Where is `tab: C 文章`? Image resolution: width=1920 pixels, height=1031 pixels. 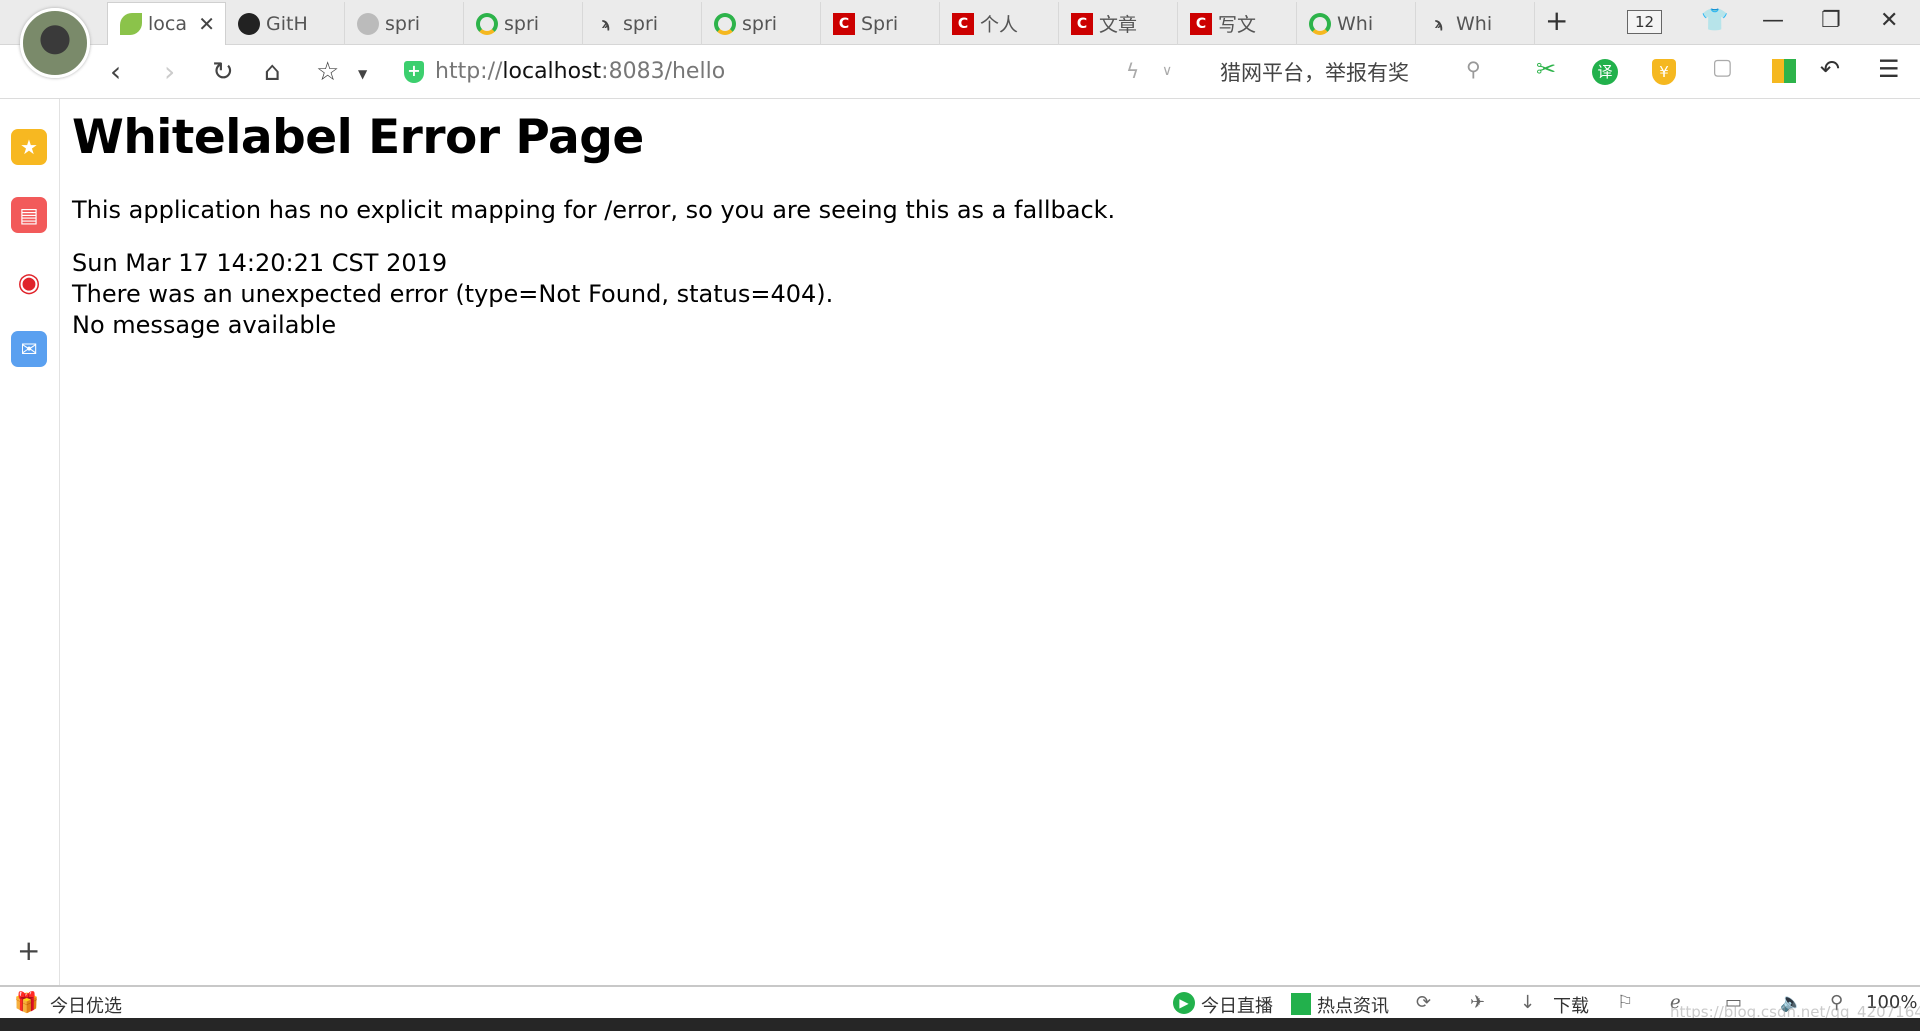 tab: C 文章 is located at coordinates (1118, 23).